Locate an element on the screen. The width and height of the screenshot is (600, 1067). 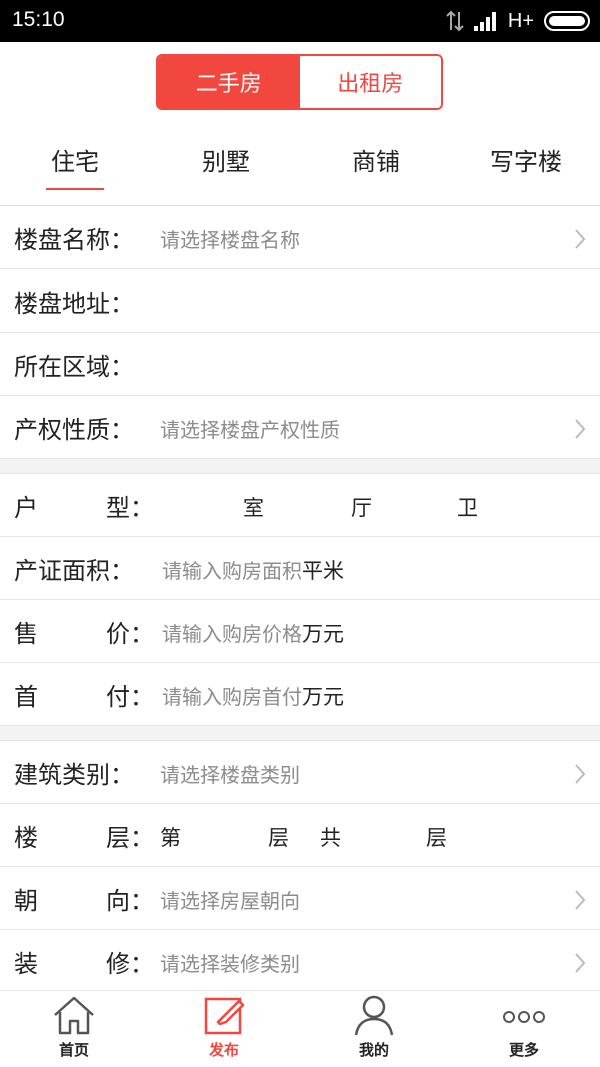
estate-address-row: 楼盘地址： is located at coordinates (300, 301).